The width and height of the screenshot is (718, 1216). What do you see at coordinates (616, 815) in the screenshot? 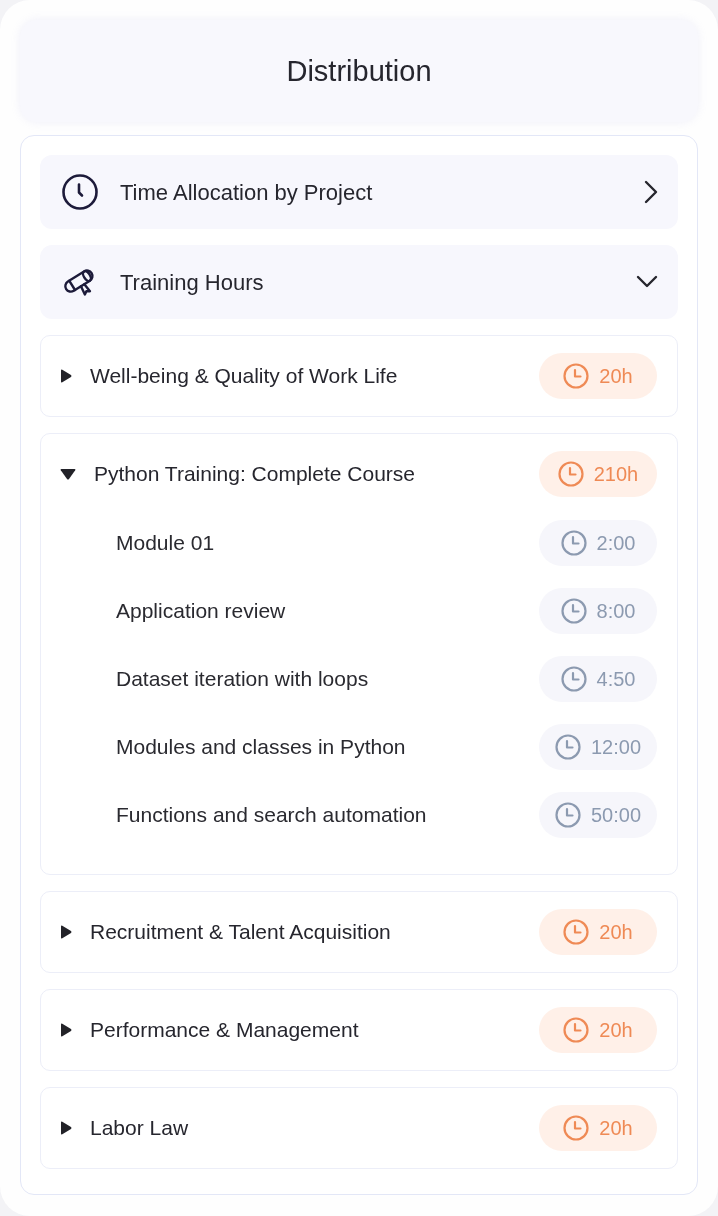
I see `duration-text: 50:00` at bounding box center [616, 815].